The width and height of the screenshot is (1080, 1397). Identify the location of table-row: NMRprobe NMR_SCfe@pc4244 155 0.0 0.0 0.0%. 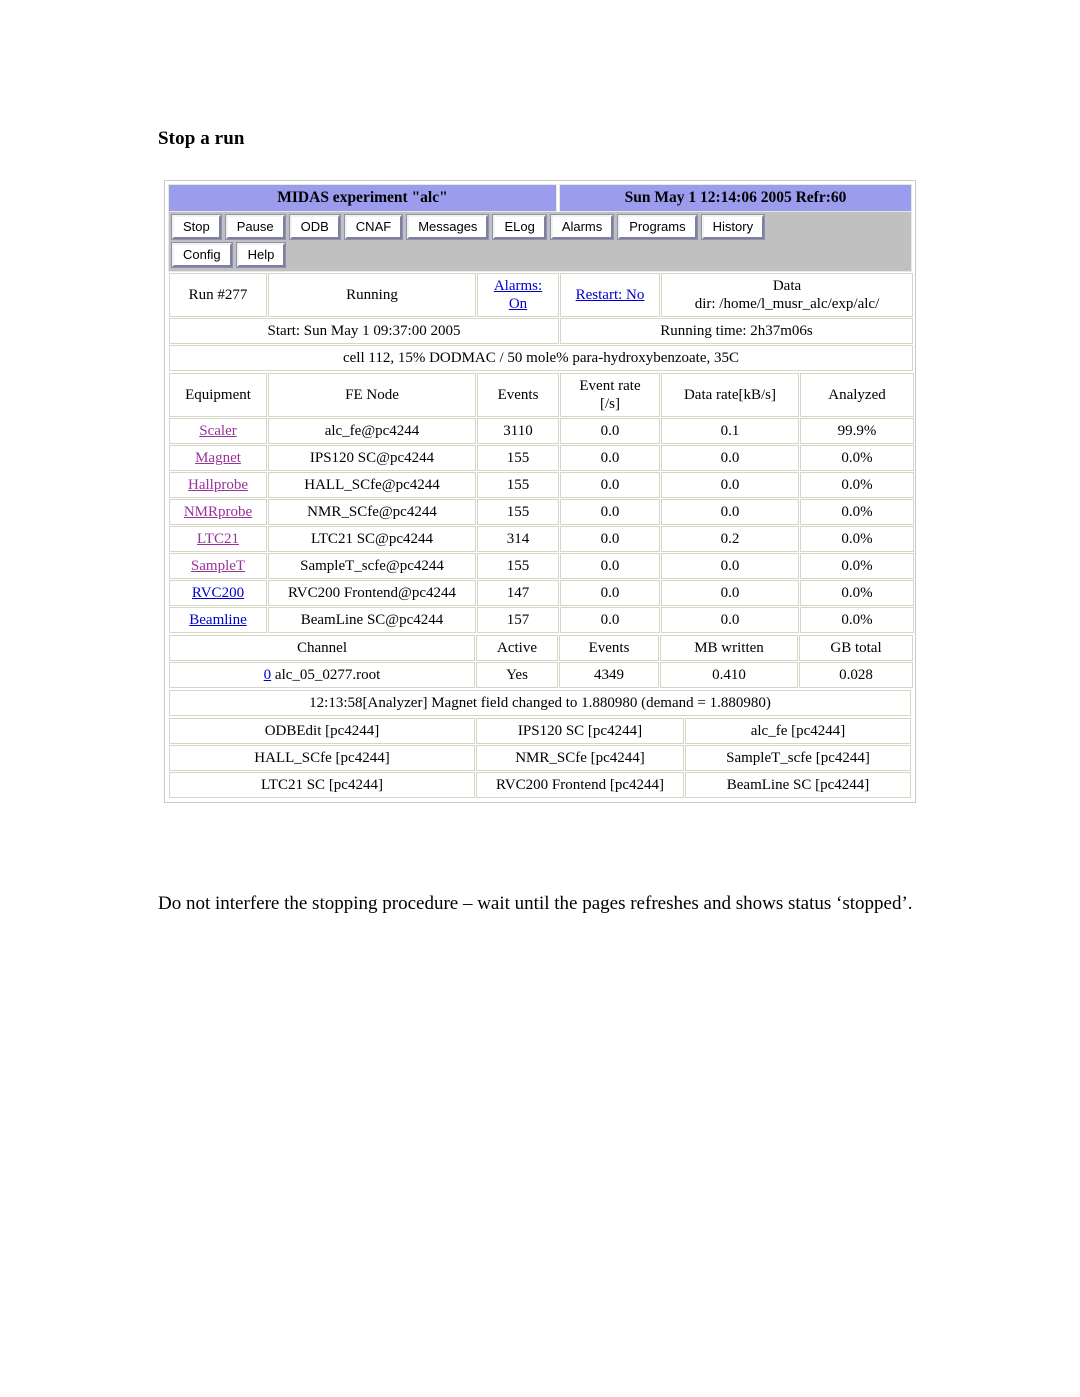
(541, 512).